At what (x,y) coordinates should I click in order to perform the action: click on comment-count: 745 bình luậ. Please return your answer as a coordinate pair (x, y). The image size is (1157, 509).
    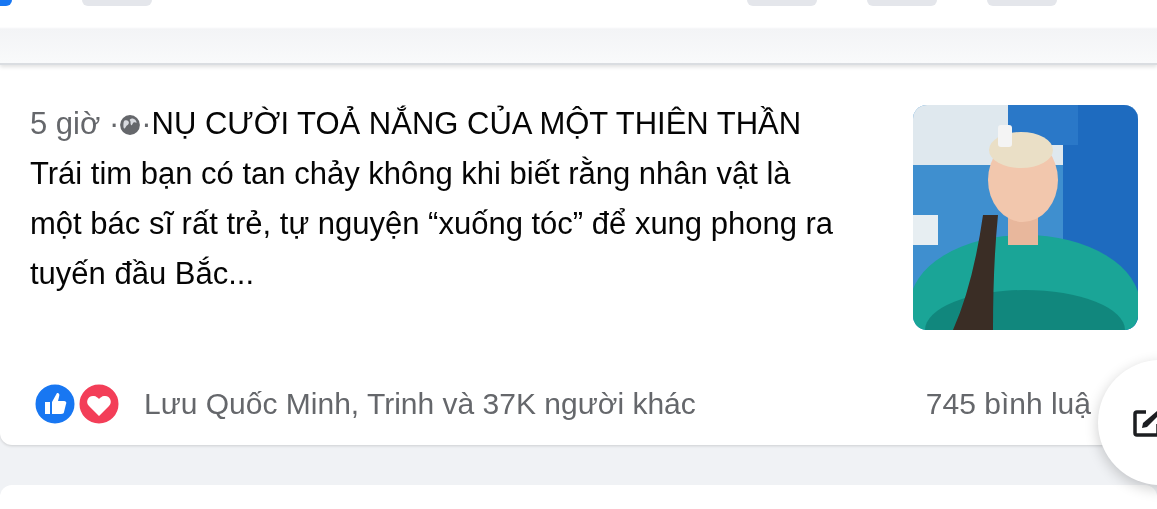
    Looking at the image, I should click on (1008, 404).